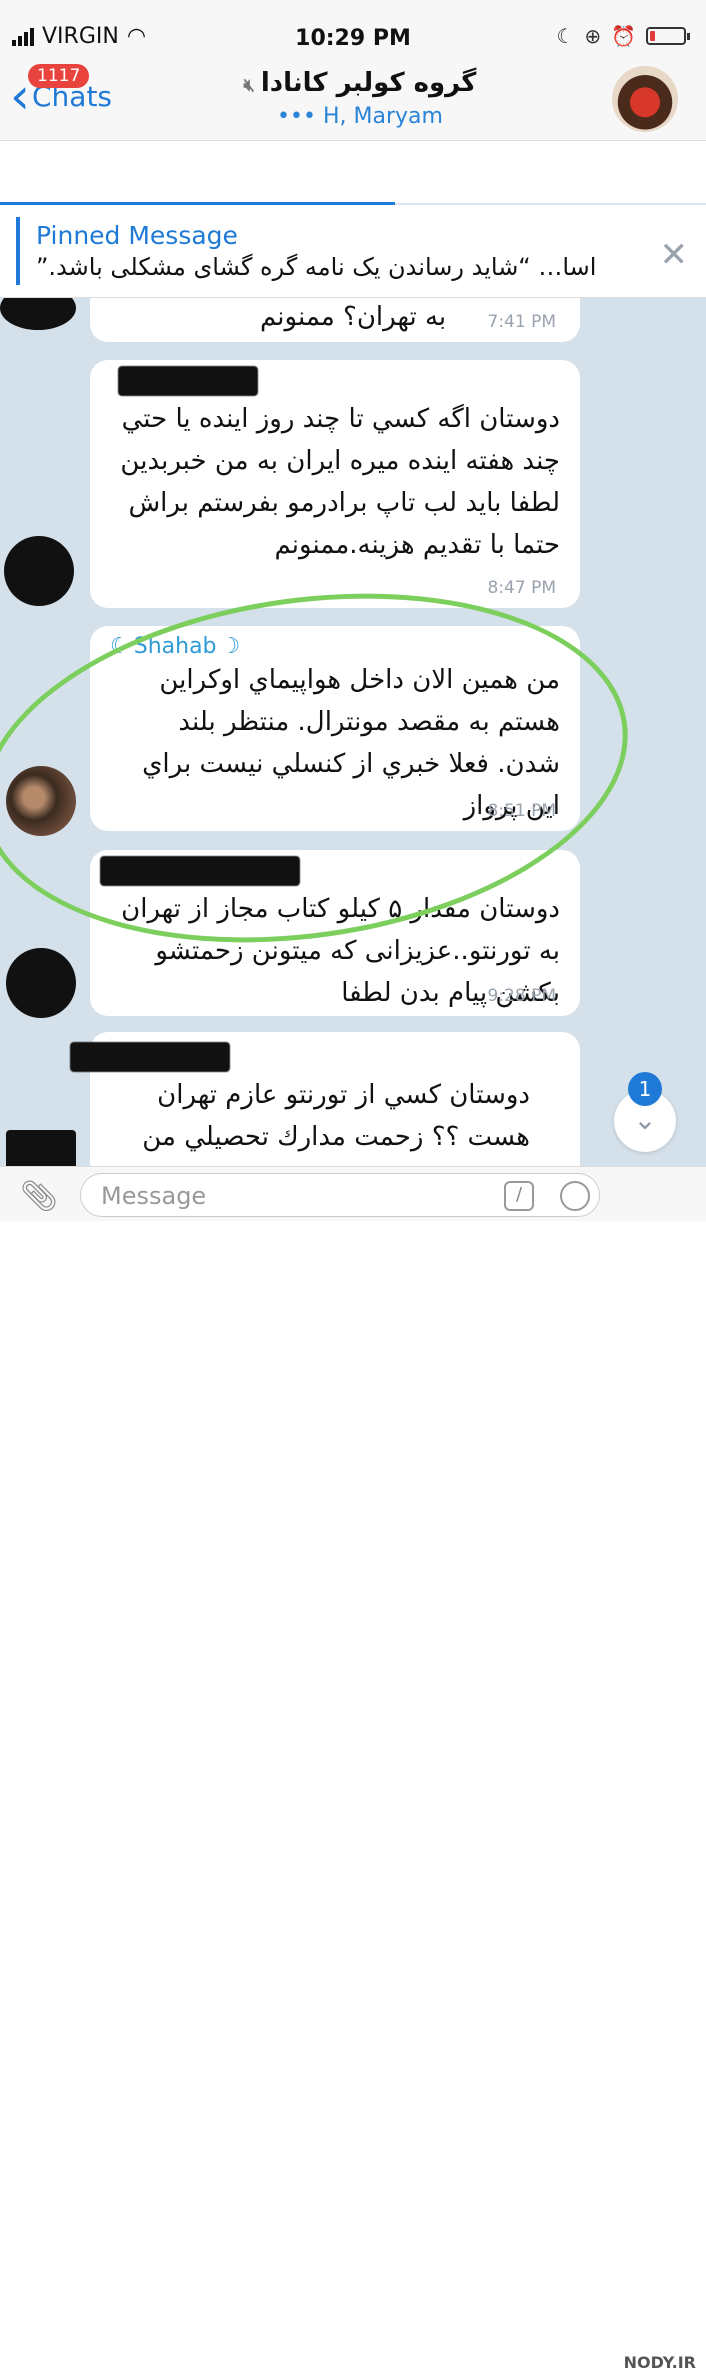 This screenshot has width=706, height=2372. Describe the element at coordinates (39, 1196) in the screenshot. I see `paperclip-icon: 📎︎` at that location.